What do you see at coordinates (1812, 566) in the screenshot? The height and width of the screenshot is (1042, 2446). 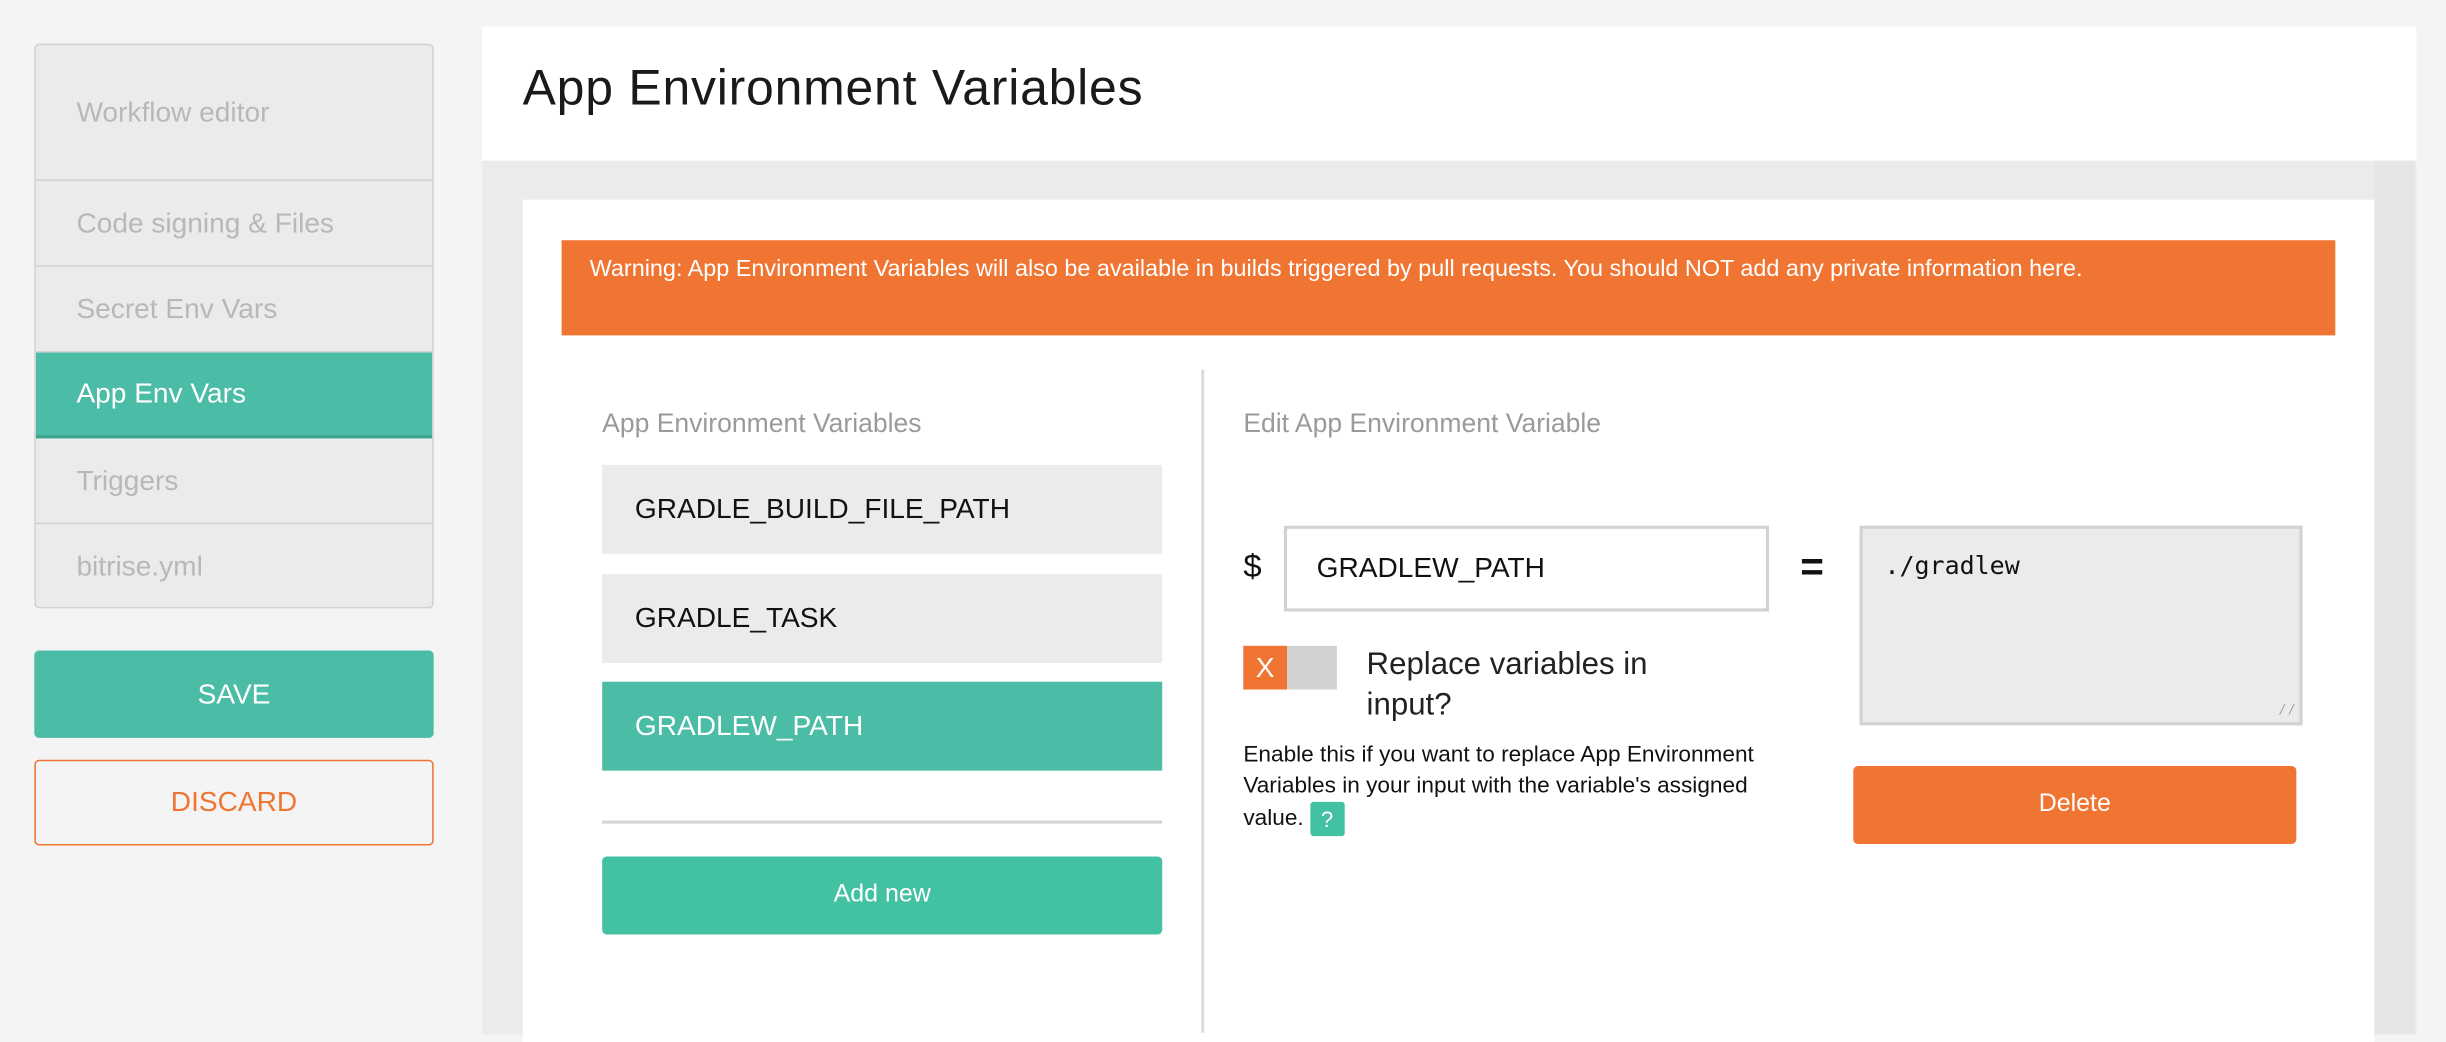 I see `equals-sign: =` at bounding box center [1812, 566].